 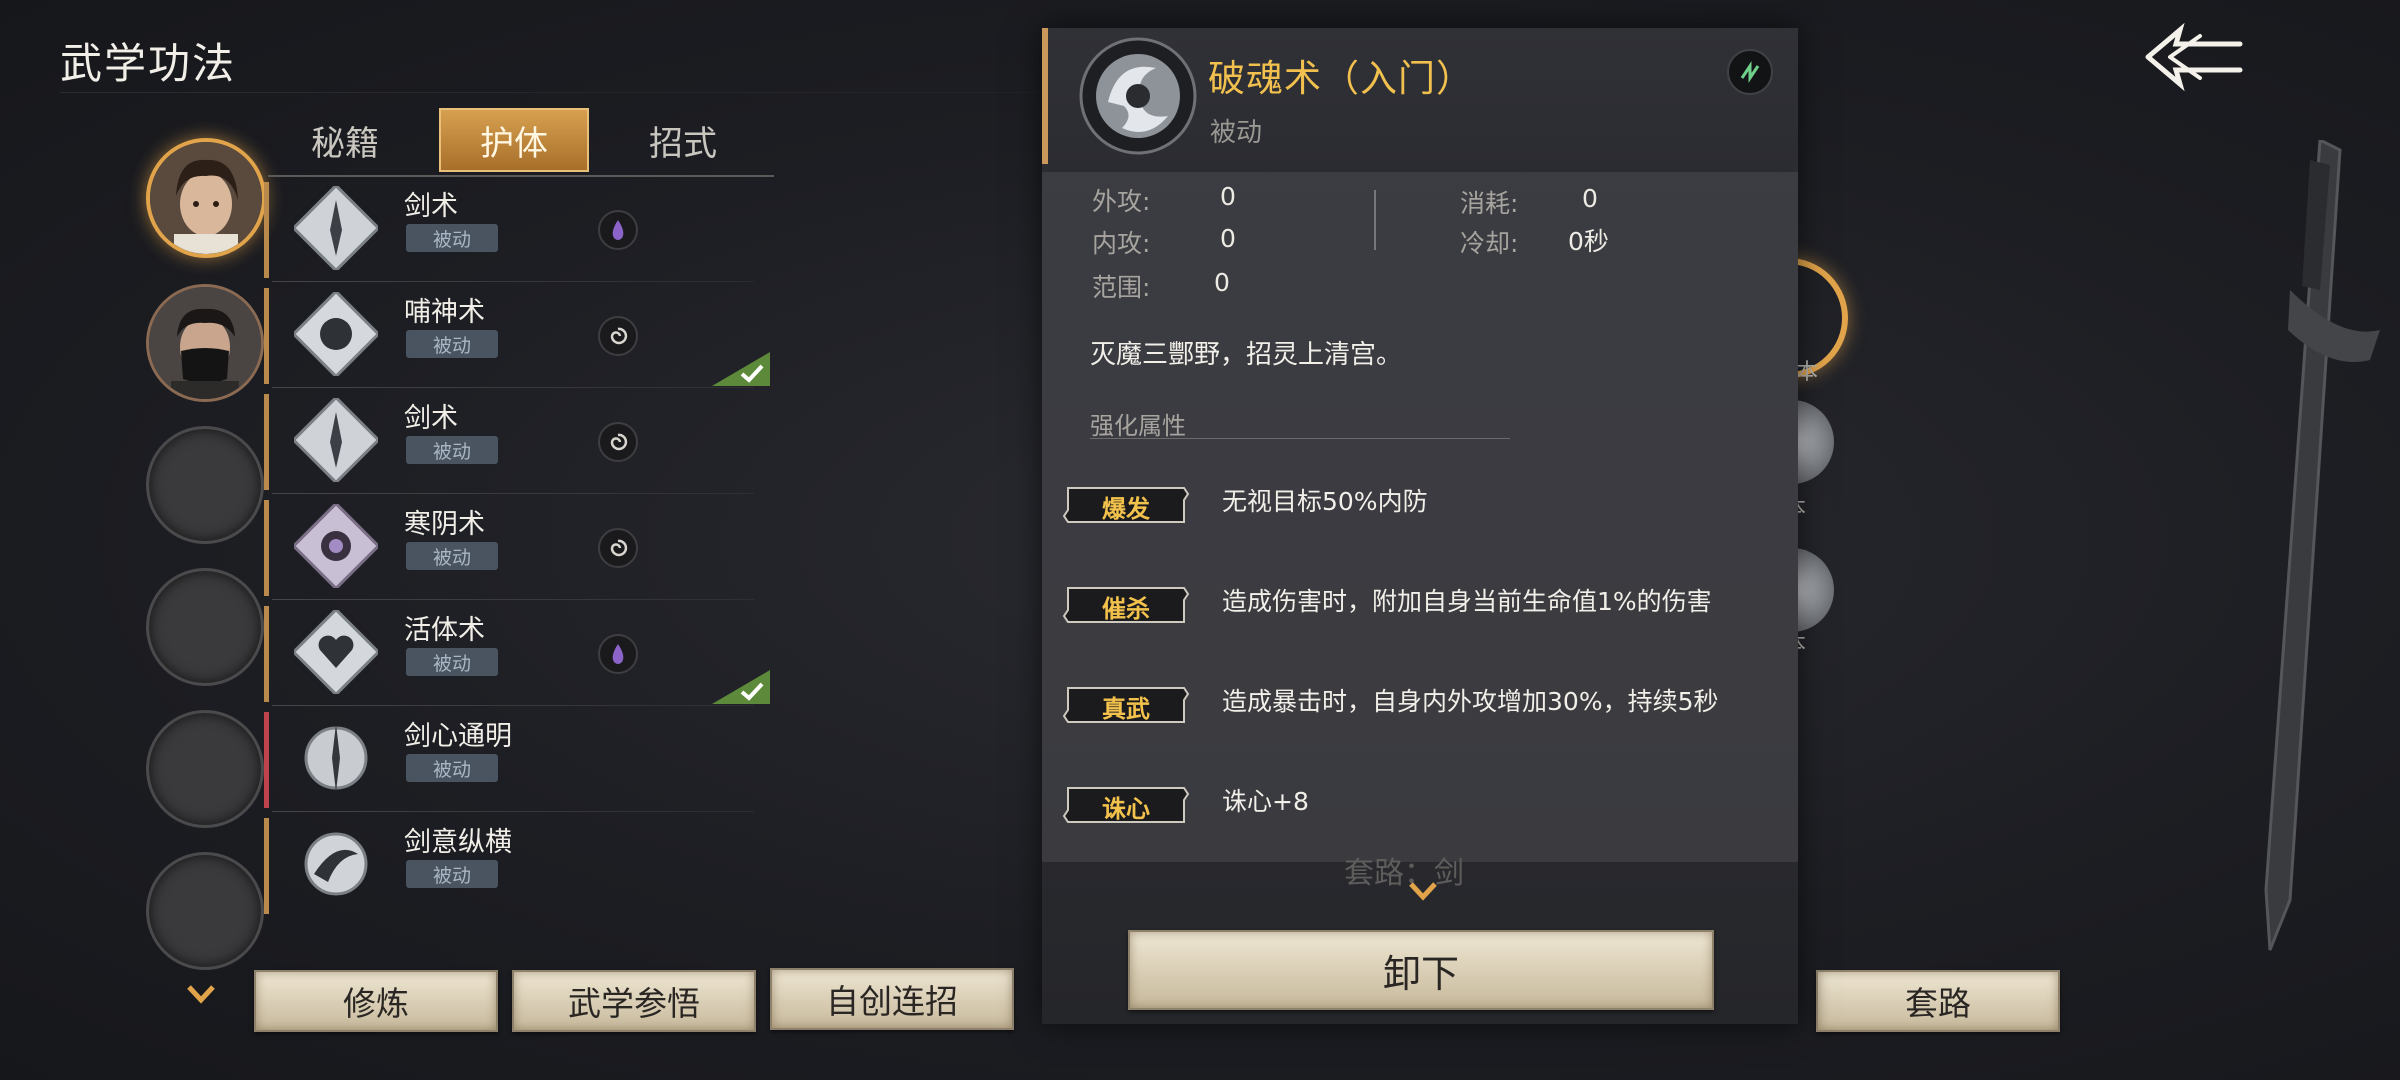 What do you see at coordinates (1121, 243) in the screenshot?
I see `stat-label-inner-attack: 内攻:` at bounding box center [1121, 243].